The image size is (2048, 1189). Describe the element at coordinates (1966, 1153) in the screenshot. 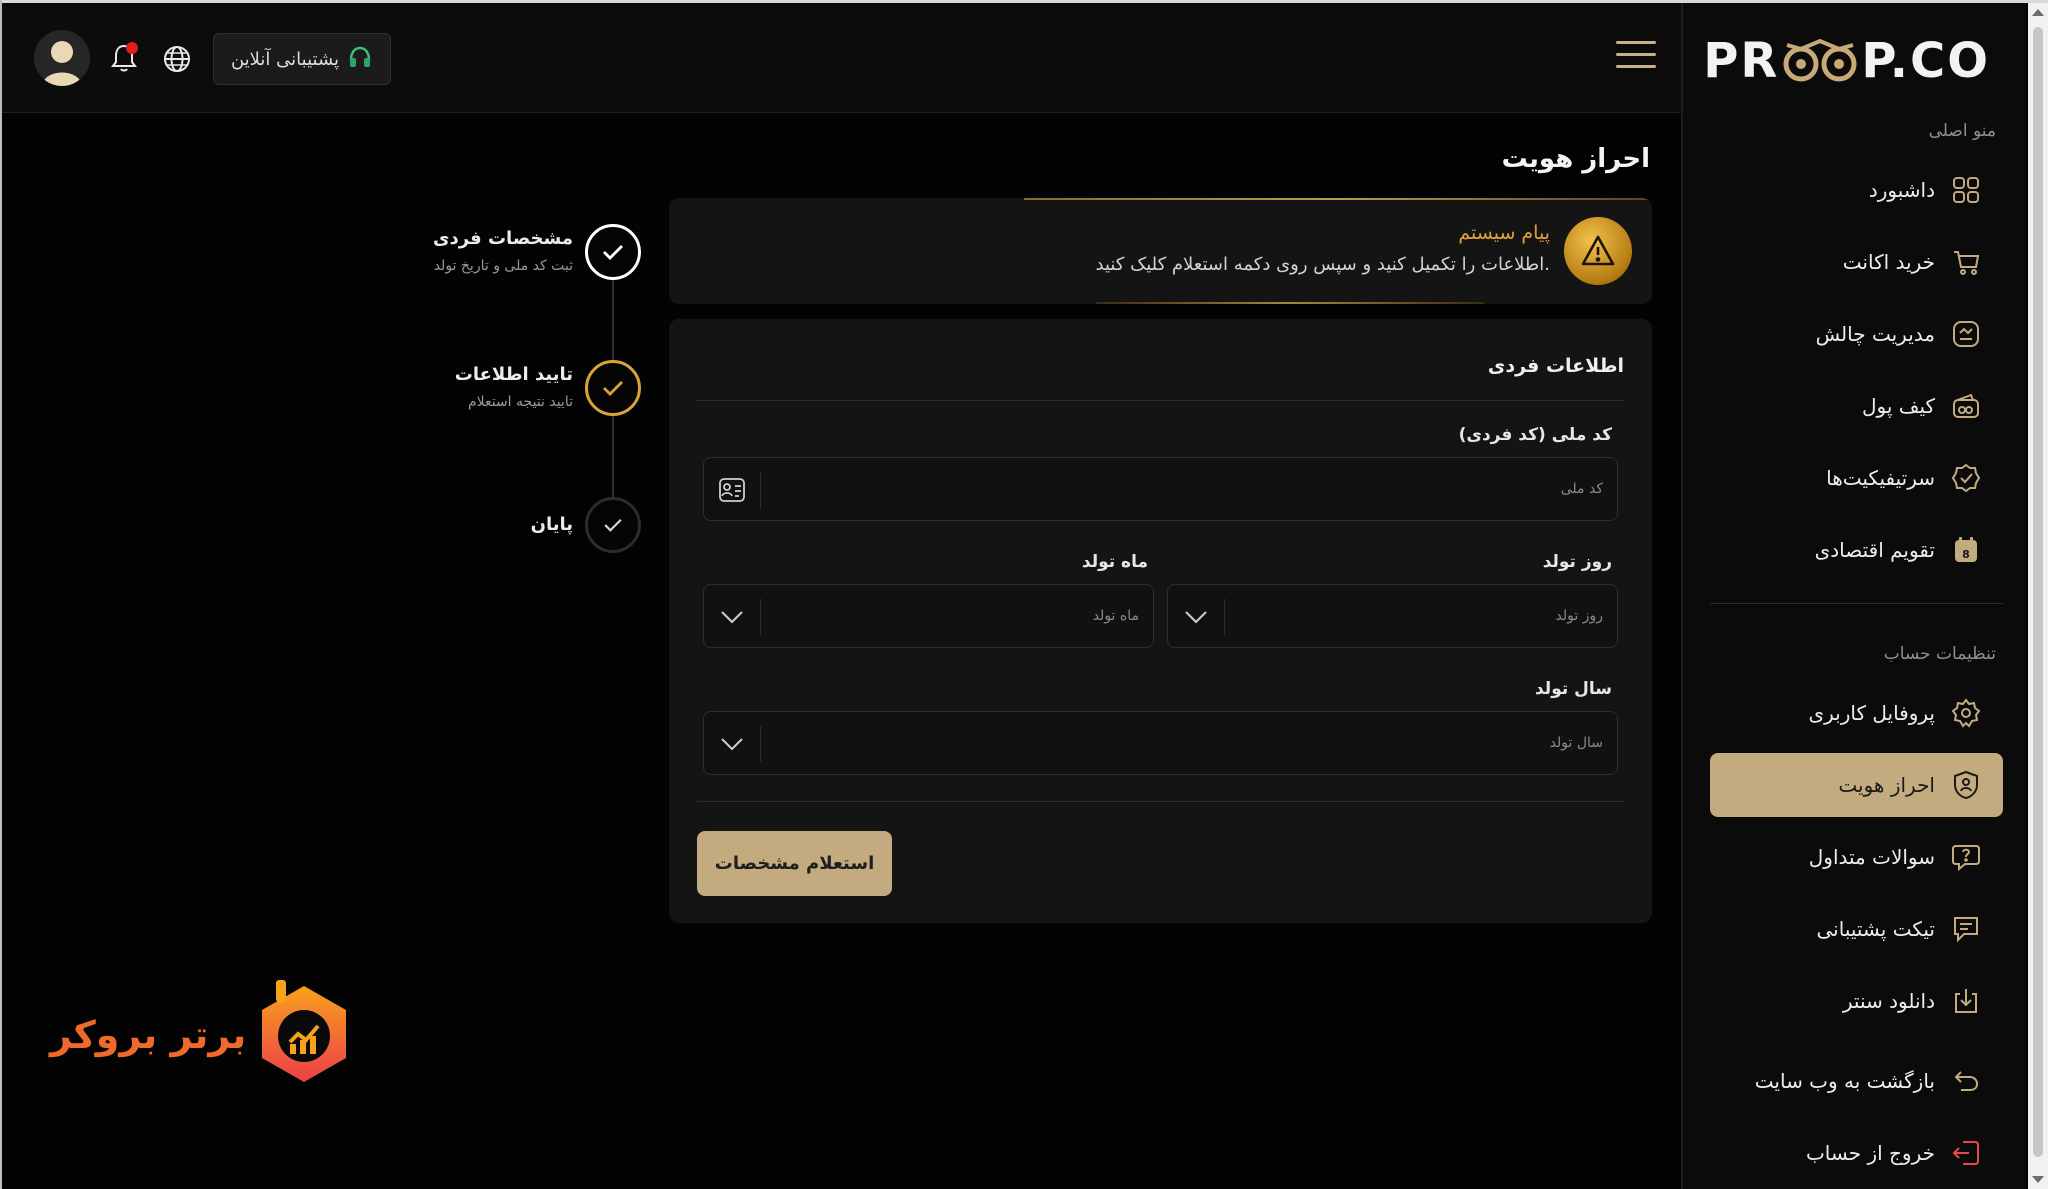

I see `logout-icon` at that location.